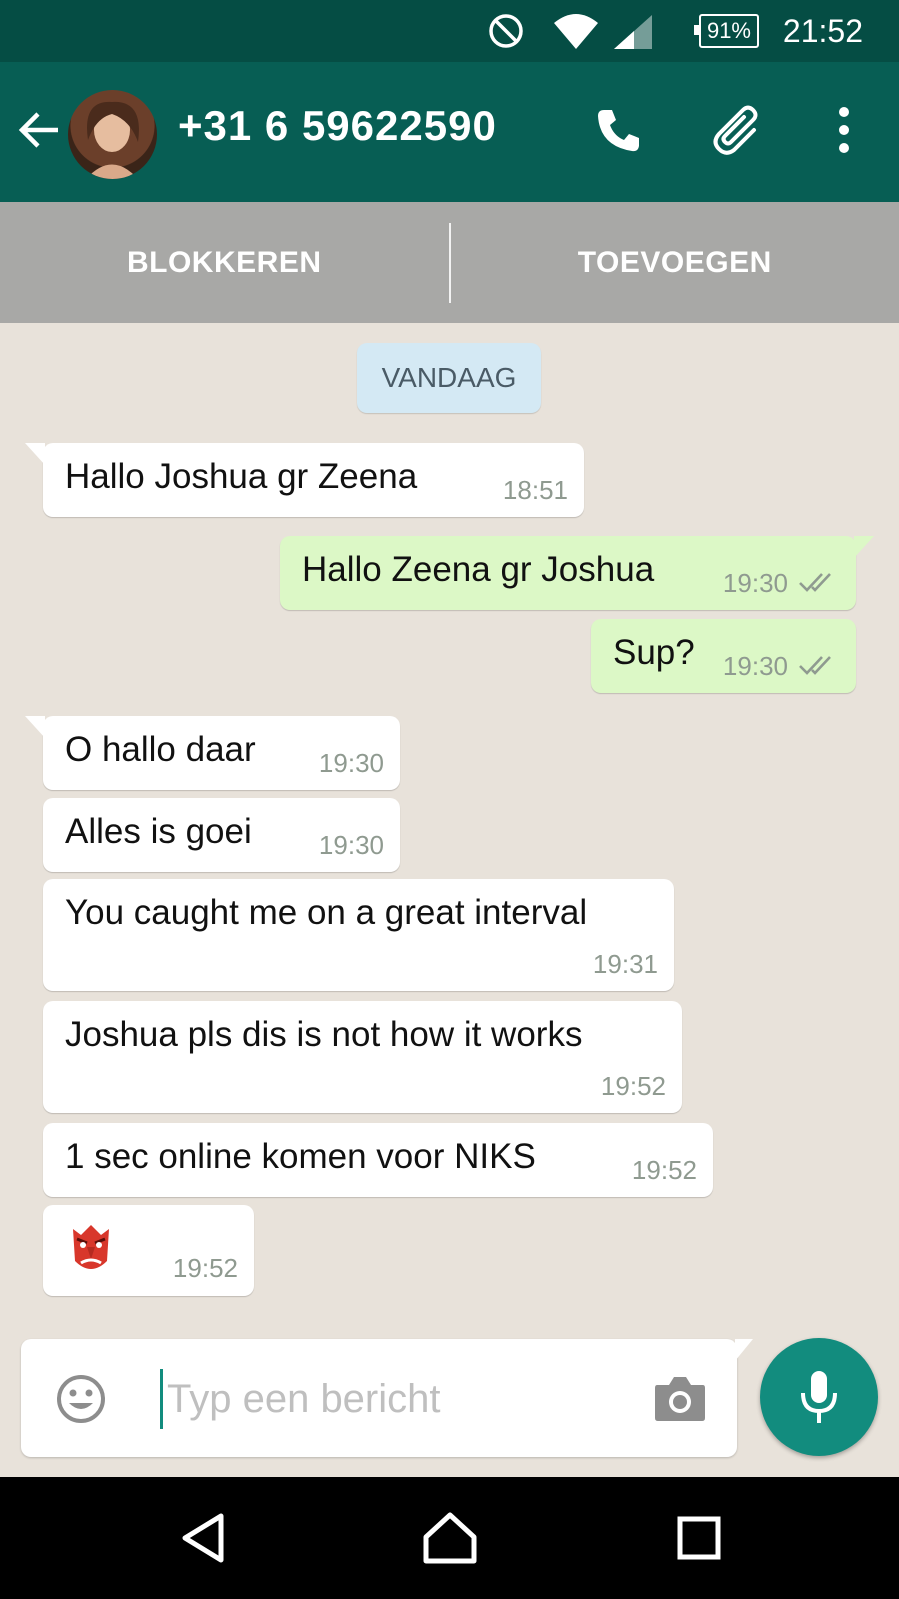  I want to click on unknown-contact-bar: BLOKKEREN TOEVOEGEN, so click(449, 262).